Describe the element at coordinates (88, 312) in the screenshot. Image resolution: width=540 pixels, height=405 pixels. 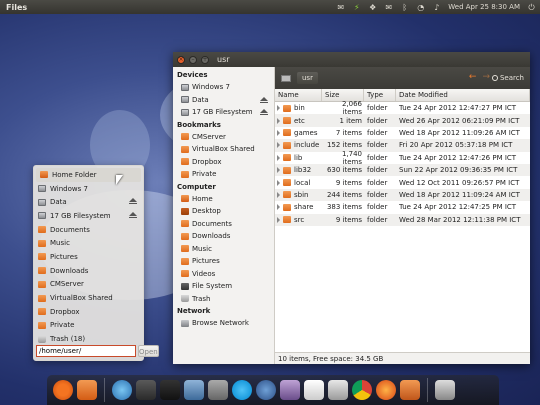
I see `places-item-dropbox: Dropbox` at that location.